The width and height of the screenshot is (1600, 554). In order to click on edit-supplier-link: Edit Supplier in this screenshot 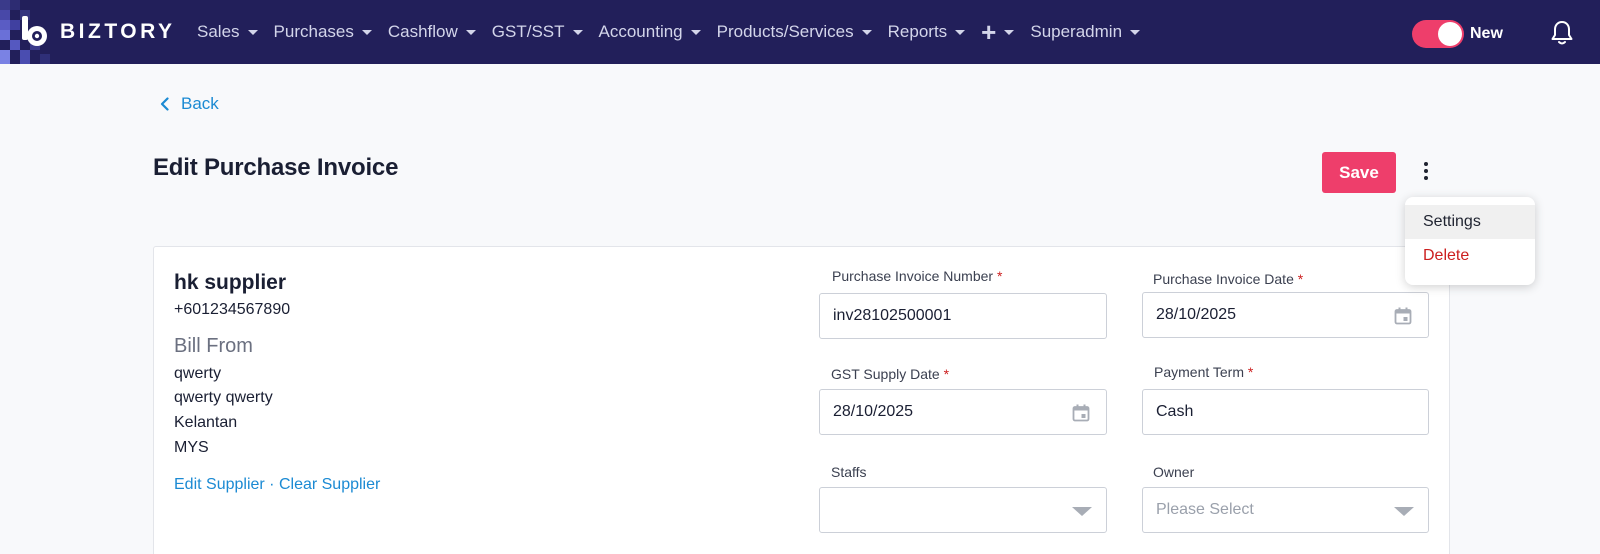, I will do `click(219, 484)`.